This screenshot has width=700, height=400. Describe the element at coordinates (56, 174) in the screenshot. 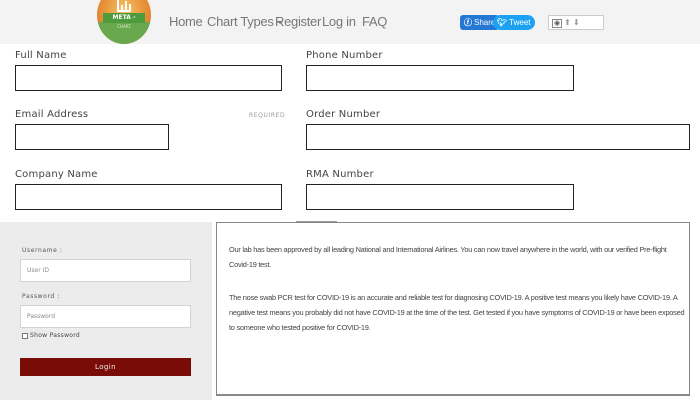

I see `company-name-label: Company Name` at that location.